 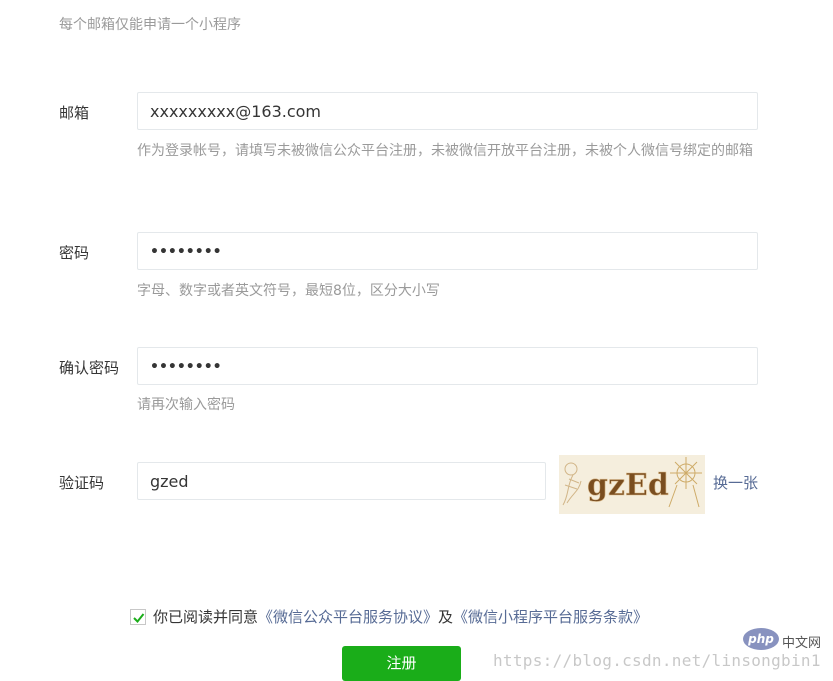 What do you see at coordinates (550, 616) in the screenshot?
I see `miniprogram-terms-link: 《微信小程序平台服务条款》` at bounding box center [550, 616].